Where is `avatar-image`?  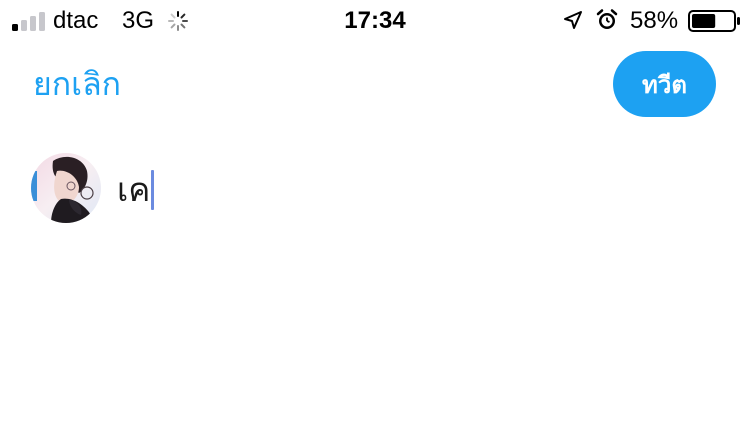
avatar-image is located at coordinates (66, 188).